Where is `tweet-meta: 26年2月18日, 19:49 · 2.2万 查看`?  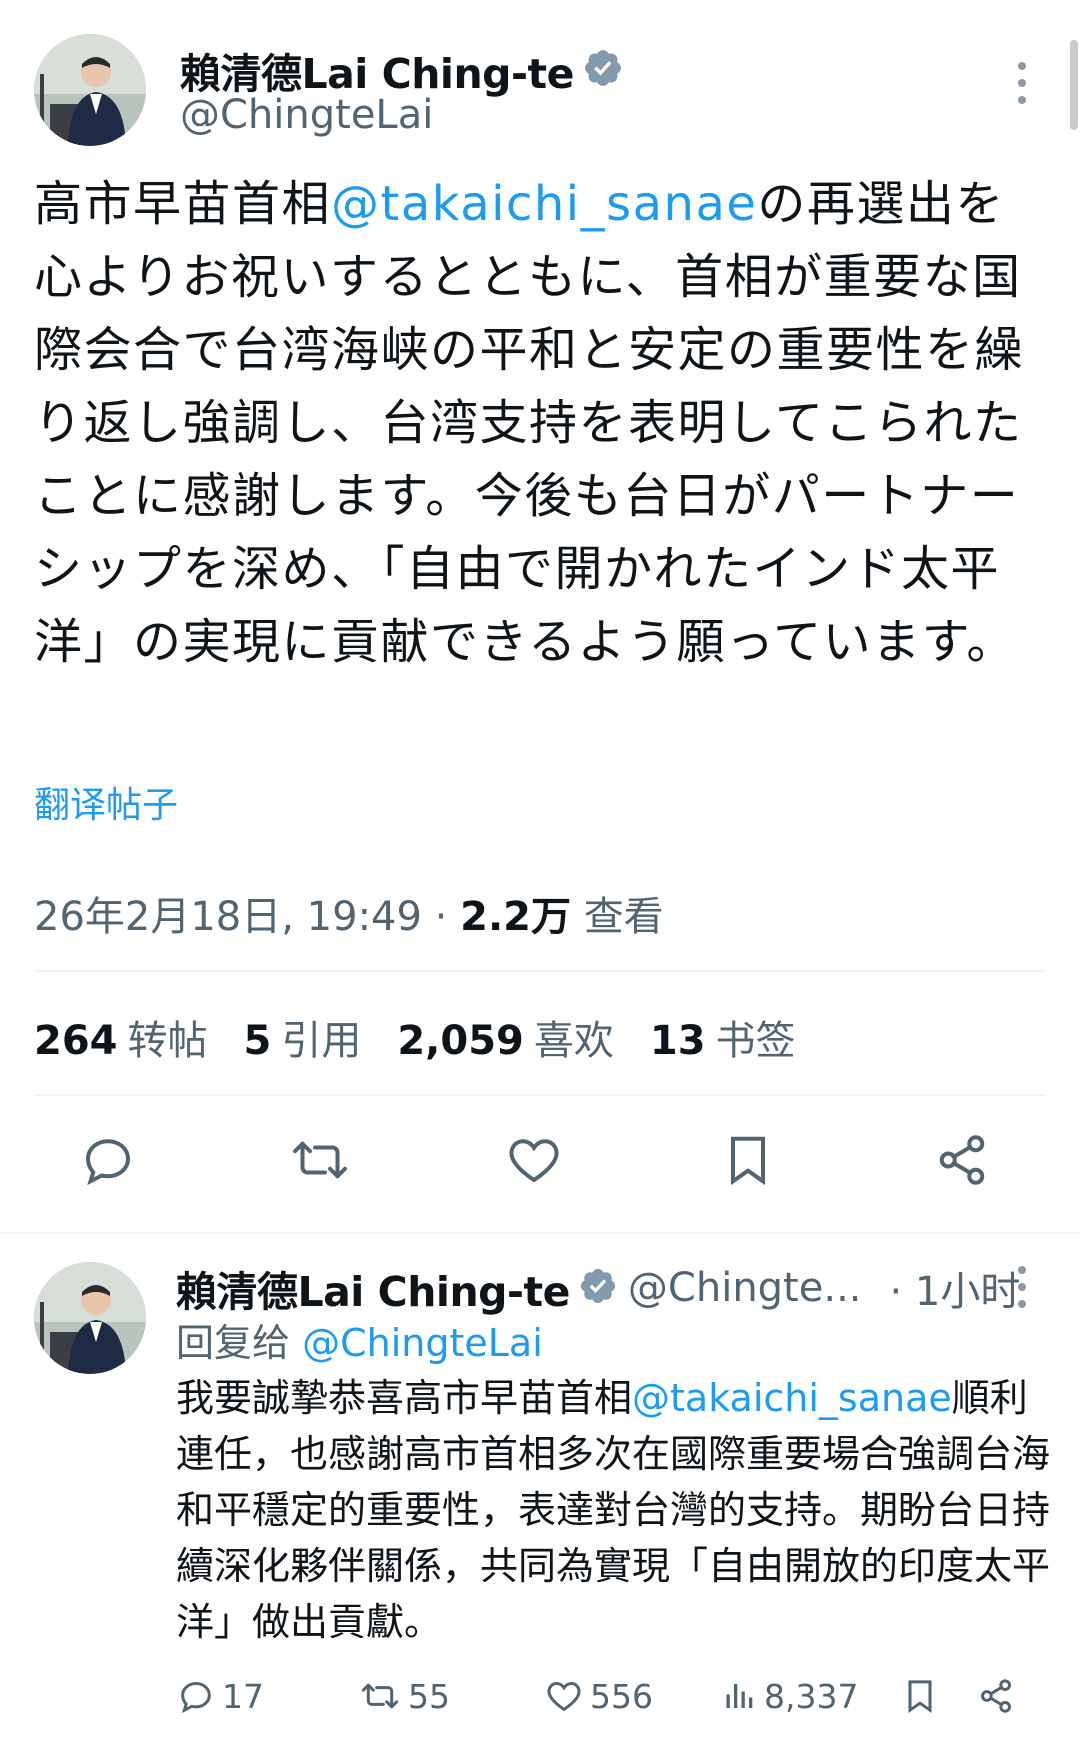
tweet-meta: 26年2月18日, 19:49 · 2.2万 查看 is located at coordinates (349, 913).